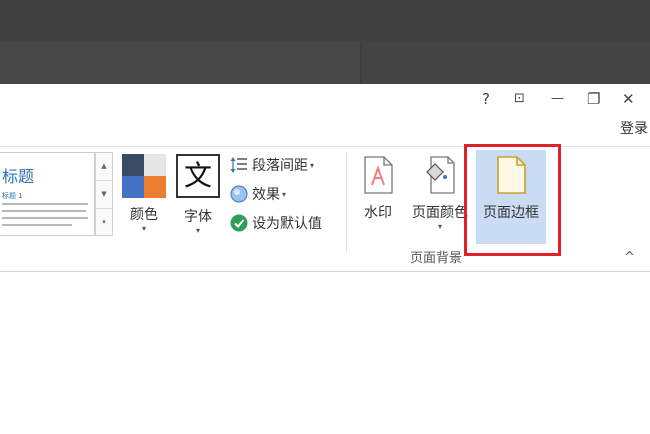  Describe the element at coordinates (198, 217) in the screenshot. I see `fonts-label: 字体` at that location.